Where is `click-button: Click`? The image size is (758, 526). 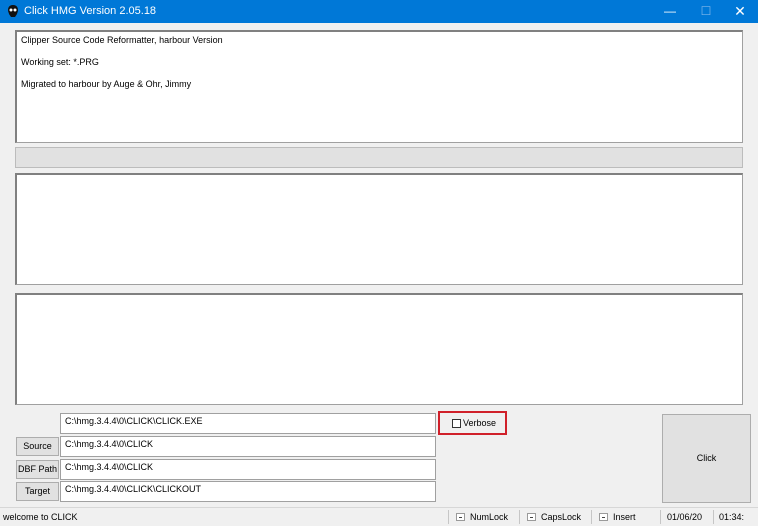
click-button: Click is located at coordinates (706, 458).